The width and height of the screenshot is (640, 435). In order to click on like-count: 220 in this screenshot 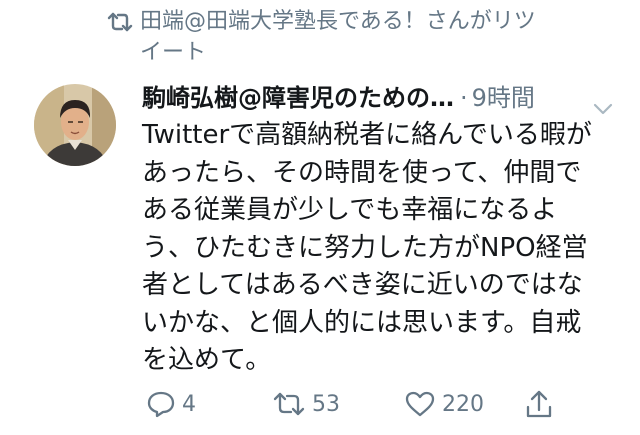, I will do `click(463, 404)`.